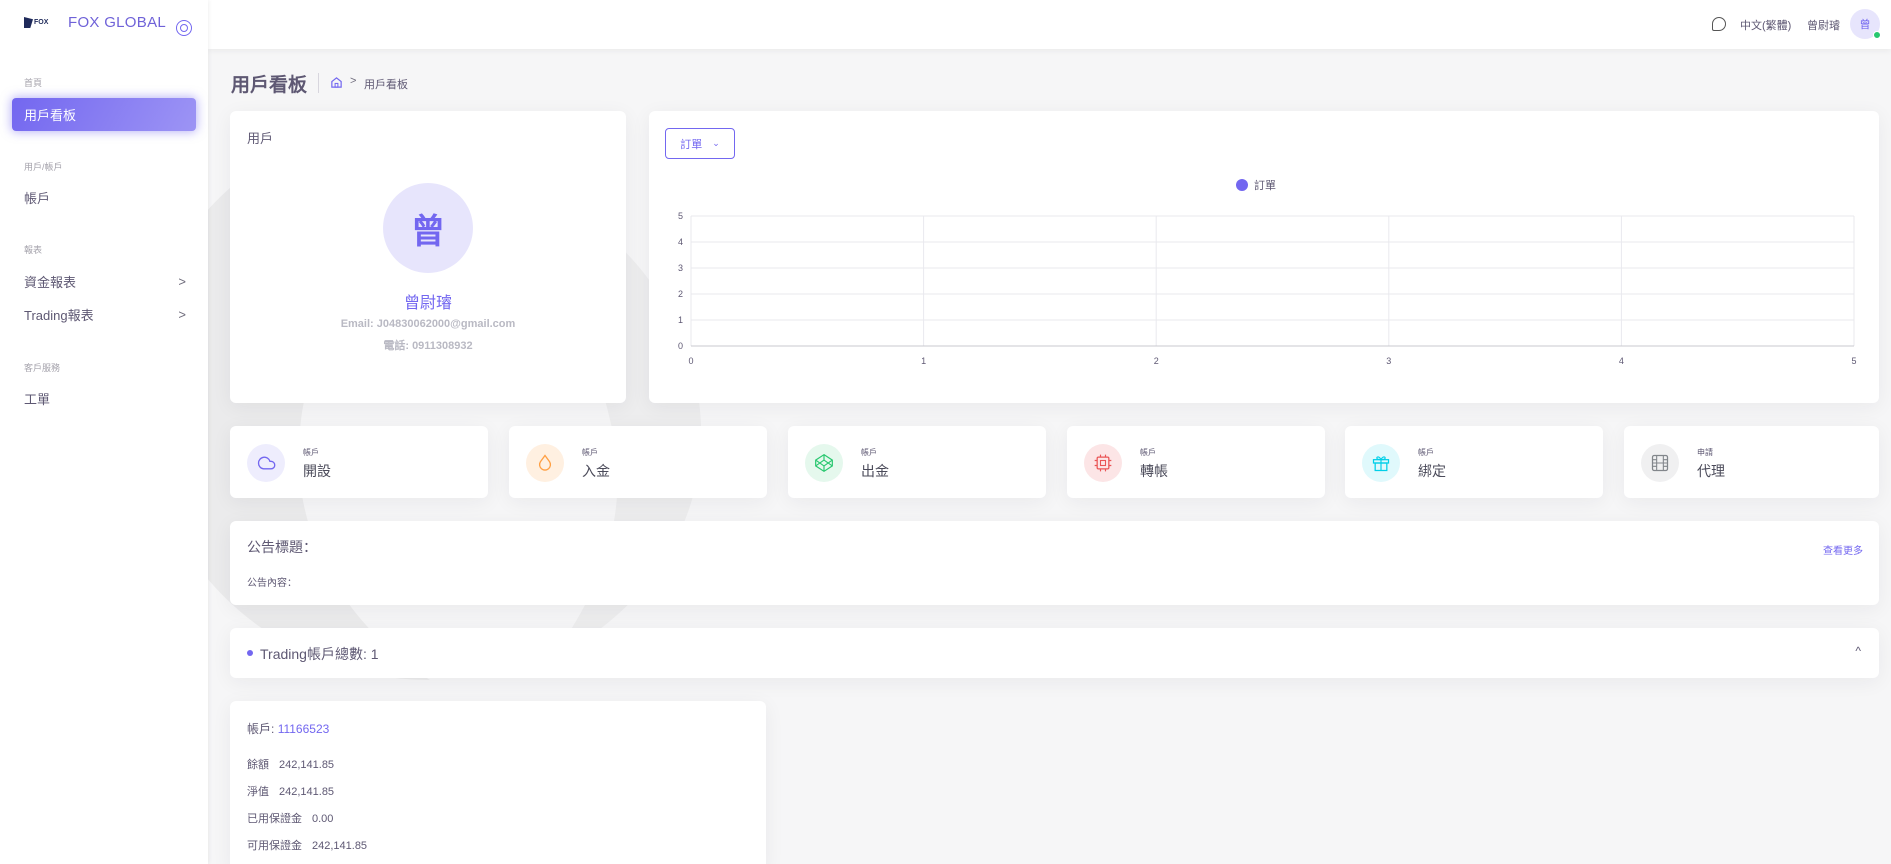 Image resolution: width=1891 pixels, height=864 pixels. What do you see at coordinates (1196, 462) in the screenshot?
I see `action-card-transfer: 帳戶 轉帳` at bounding box center [1196, 462].